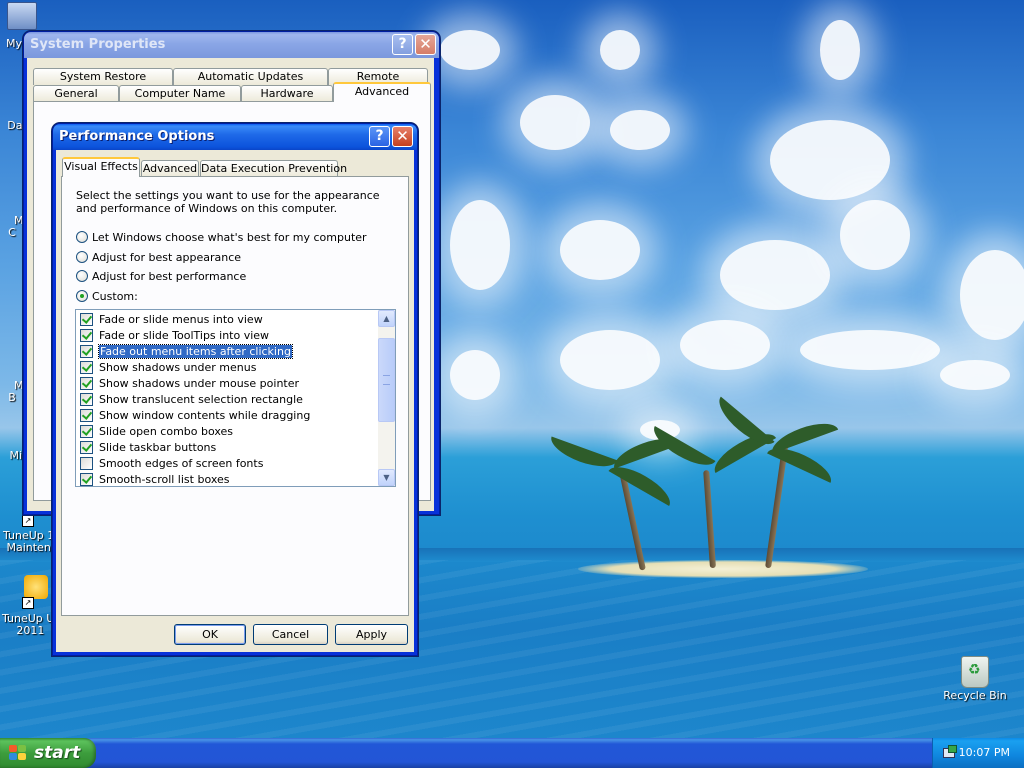 The width and height of the screenshot is (1024, 768). Describe the element at coordinates (195, 351) in the screenshot. I see `effect-label: Fade out menu items after clicking` at that location.